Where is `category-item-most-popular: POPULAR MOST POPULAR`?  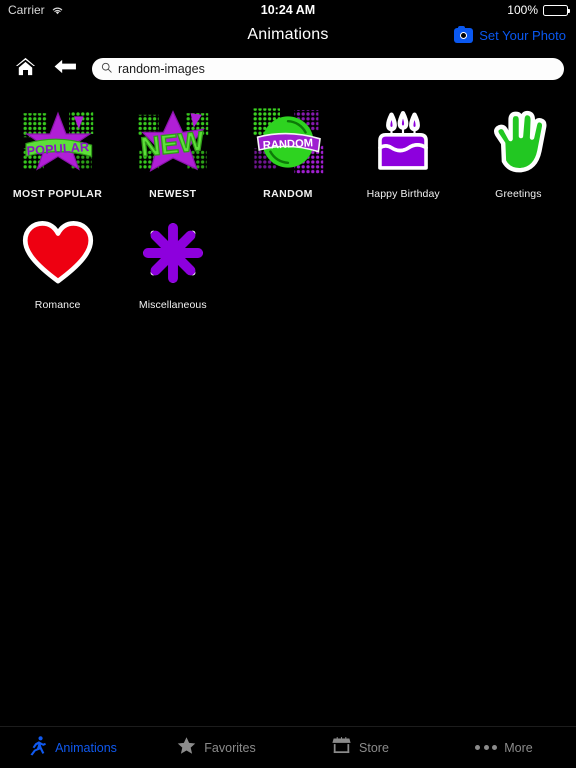
category-item-most-popular: POPULAR MOST POPULAR is located at coordinates (57, 147).